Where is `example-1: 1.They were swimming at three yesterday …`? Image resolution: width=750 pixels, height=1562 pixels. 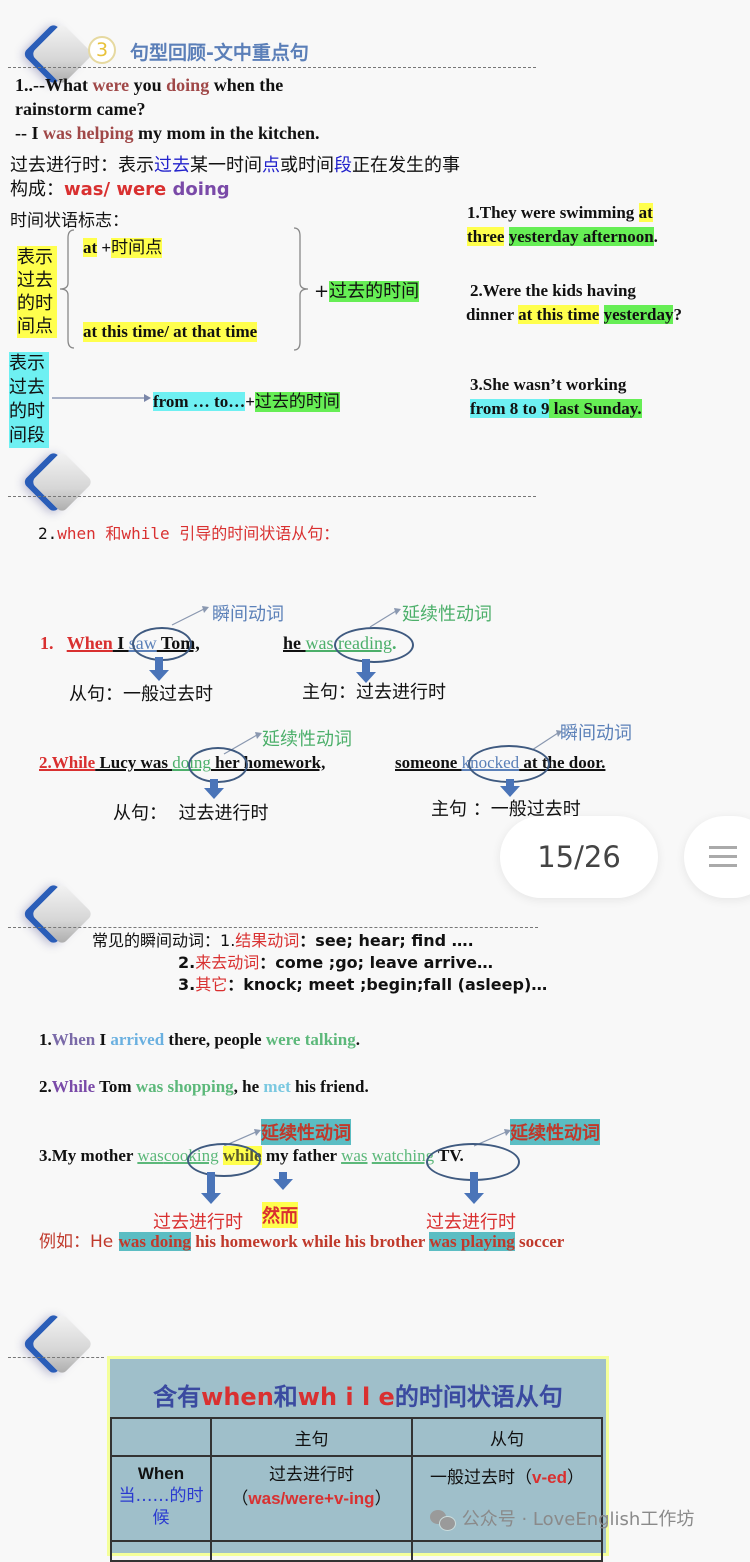 example-1: 1.They were swimming at three yesterday … is located at coordinates (562, 224).